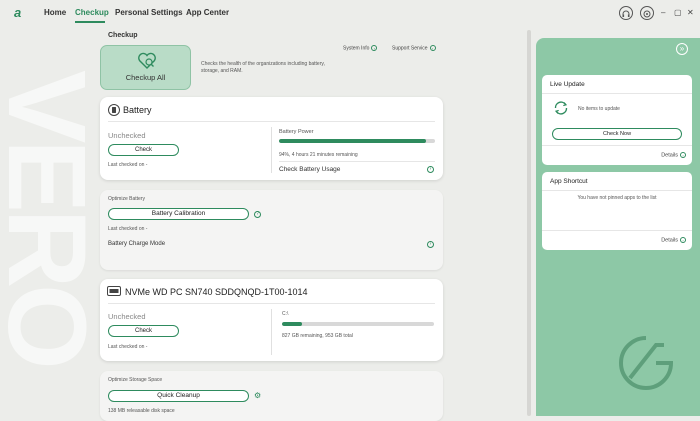 The width and height of the screenshot is (700, 421). What do you see at coordinates (123, 35) in the screenshot?
I see `page-title: Checkup` at bounding box center [123, 35].